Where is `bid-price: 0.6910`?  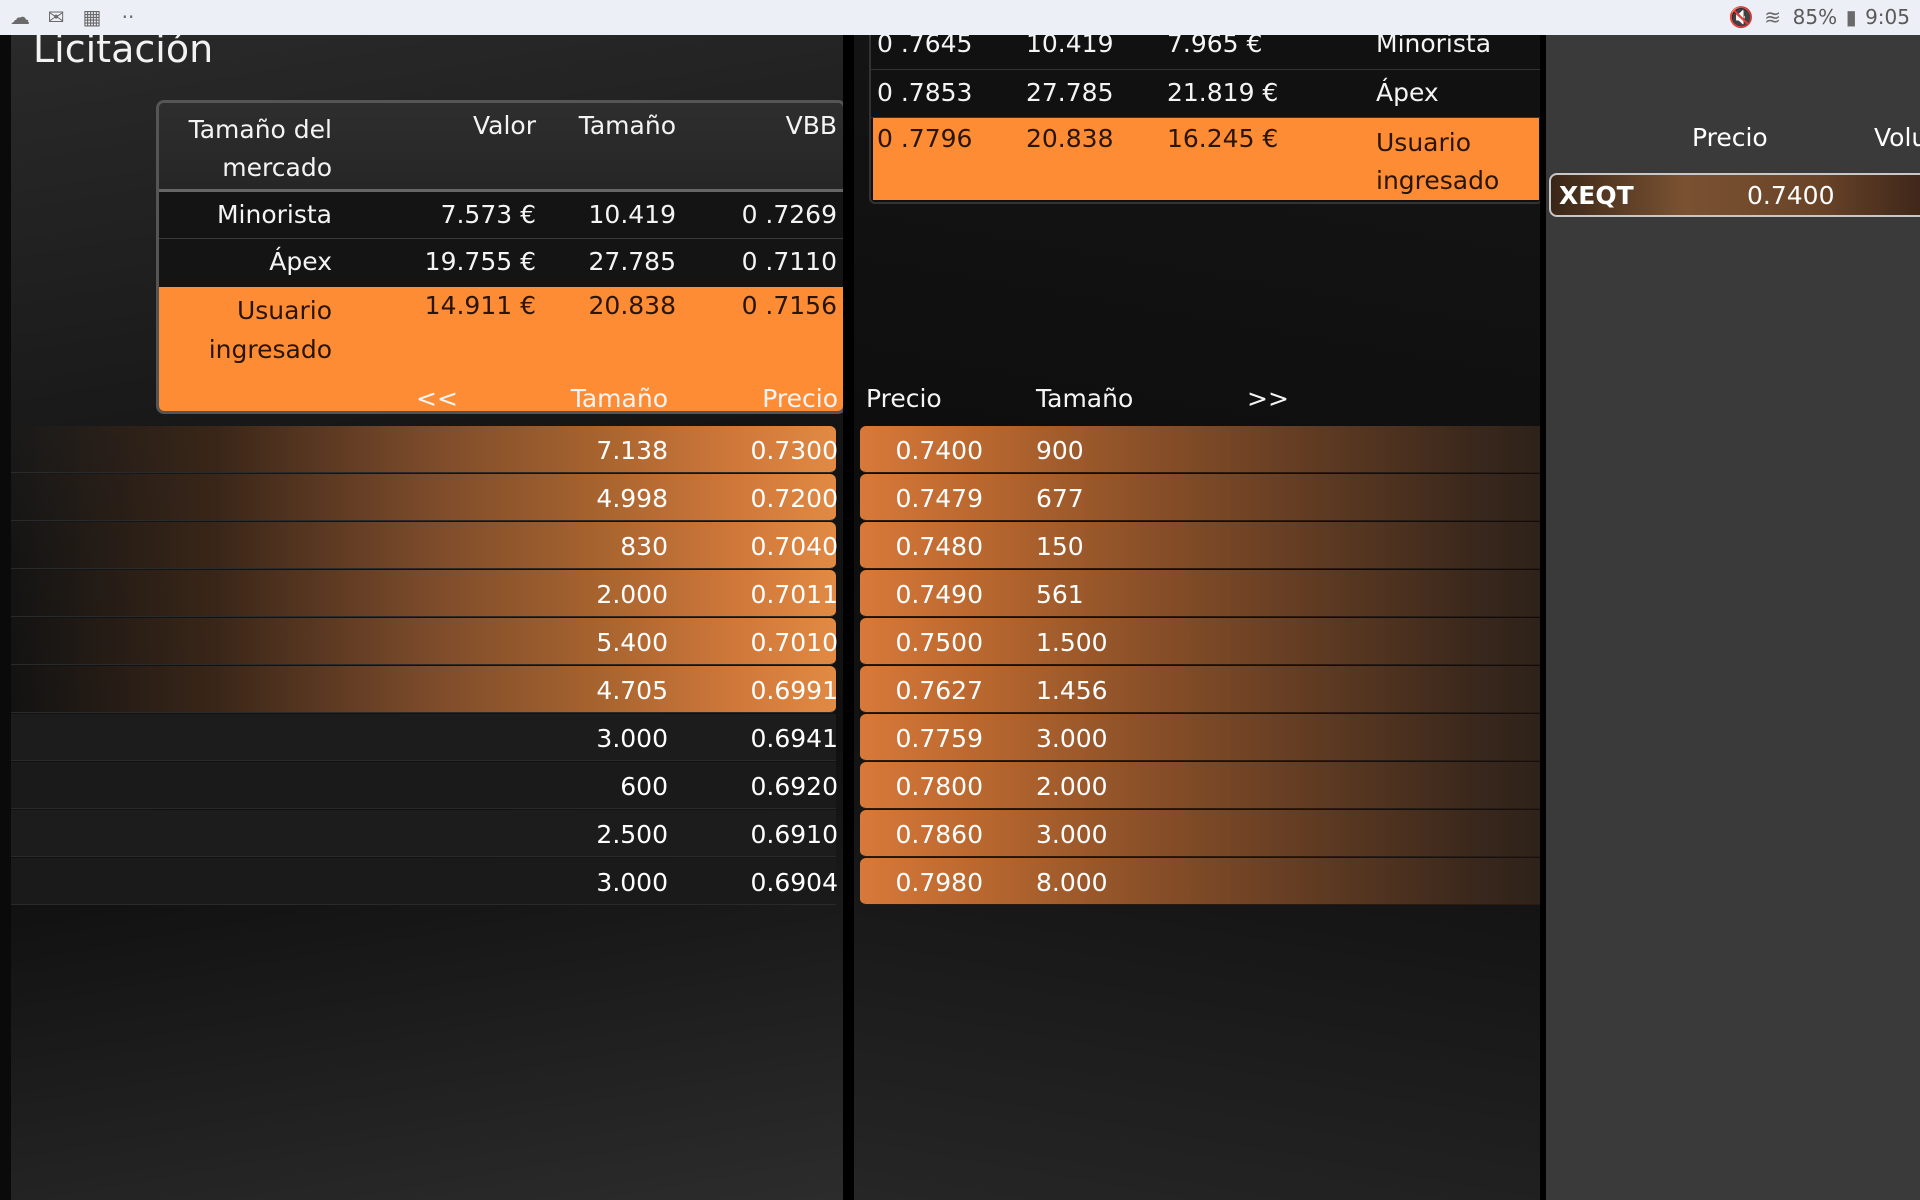
bid-price: 0.6910 is located at coordinates (794, 834).